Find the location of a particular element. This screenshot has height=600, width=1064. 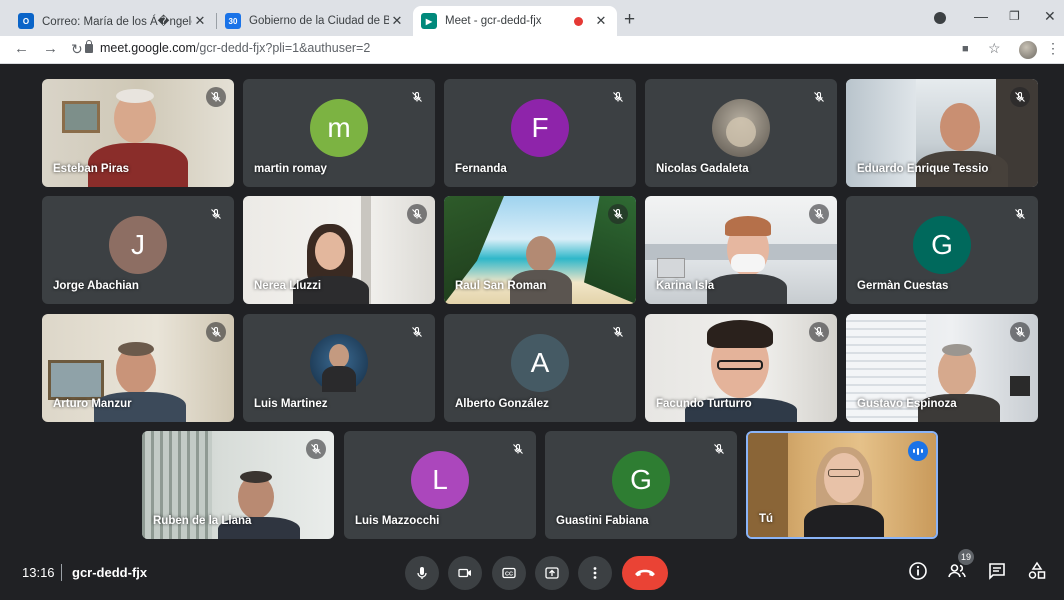

avatar: F is located at coordinates (540, 128).